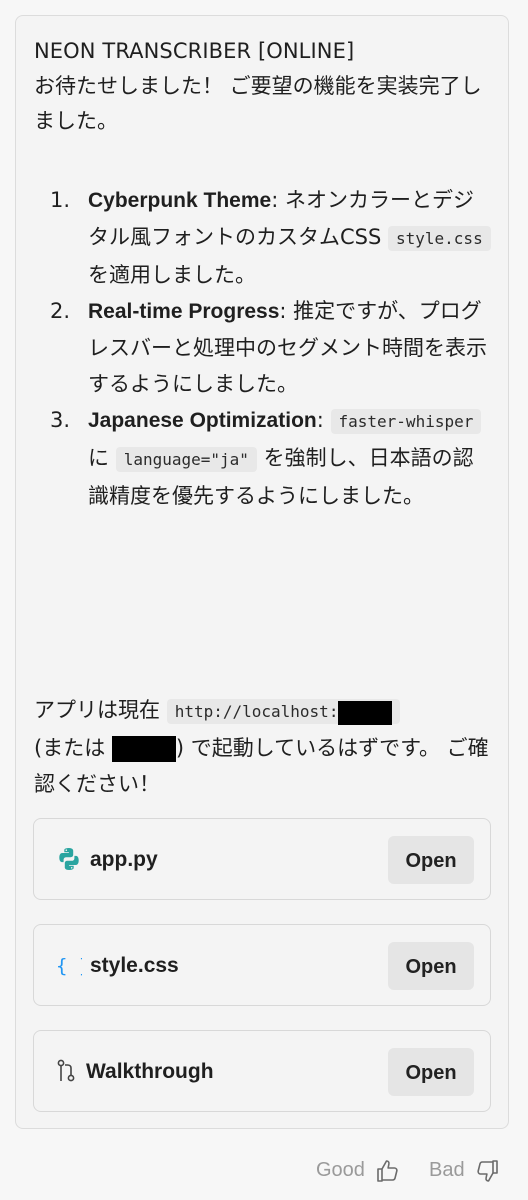 The height and width of the screenshot is (1200, 528). What do you see at coordinates (60, 311) in the screenshot?
I see `feature-number: 2.` at bounding box center [60, 311].